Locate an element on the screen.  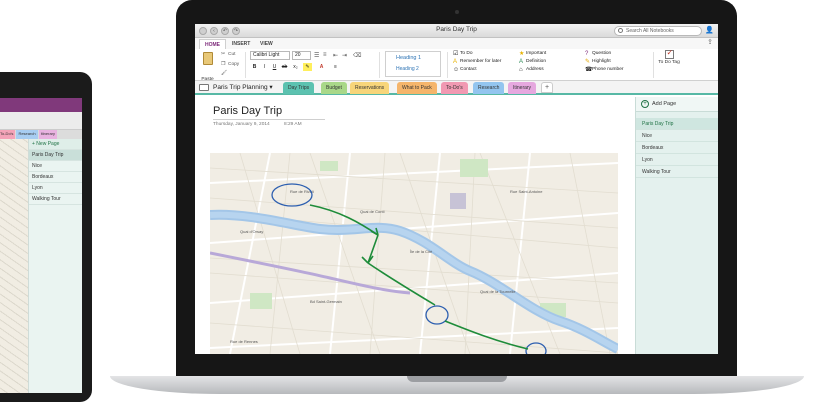
copy-button: Copy is located at coordinates (233, 64).